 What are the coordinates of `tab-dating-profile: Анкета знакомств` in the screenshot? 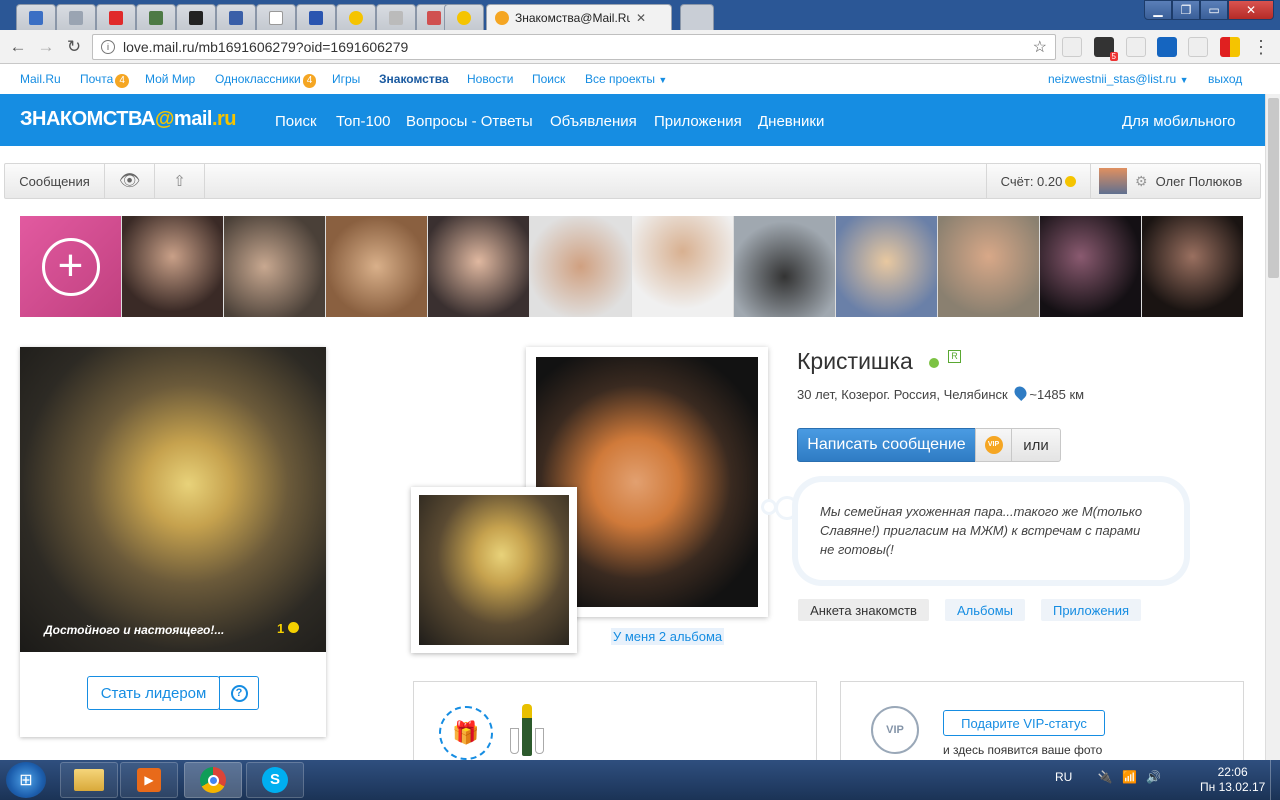 It's located at (863, 610).